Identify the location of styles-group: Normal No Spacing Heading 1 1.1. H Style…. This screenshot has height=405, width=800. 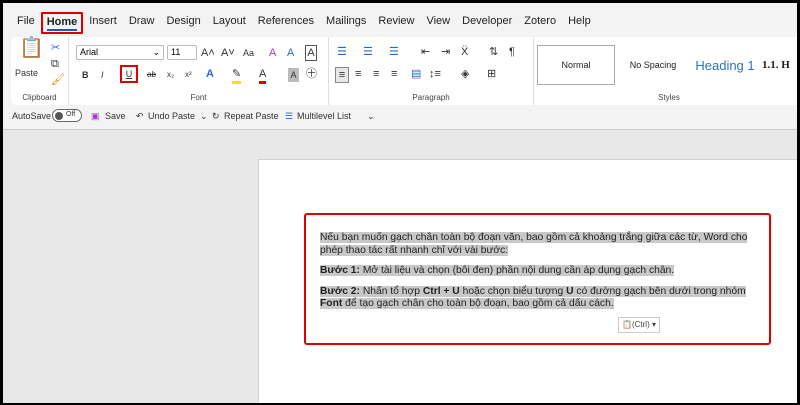
(665, 71).